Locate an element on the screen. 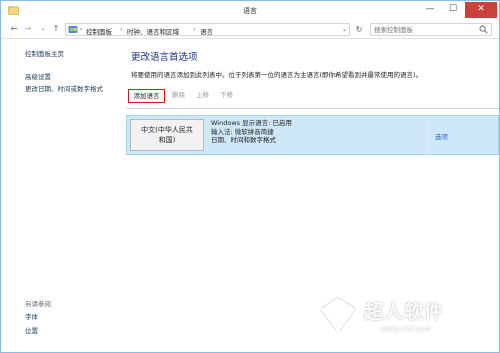 The image size is (500, 353). diamond-logo-icon is located at coordinates (338, 315).